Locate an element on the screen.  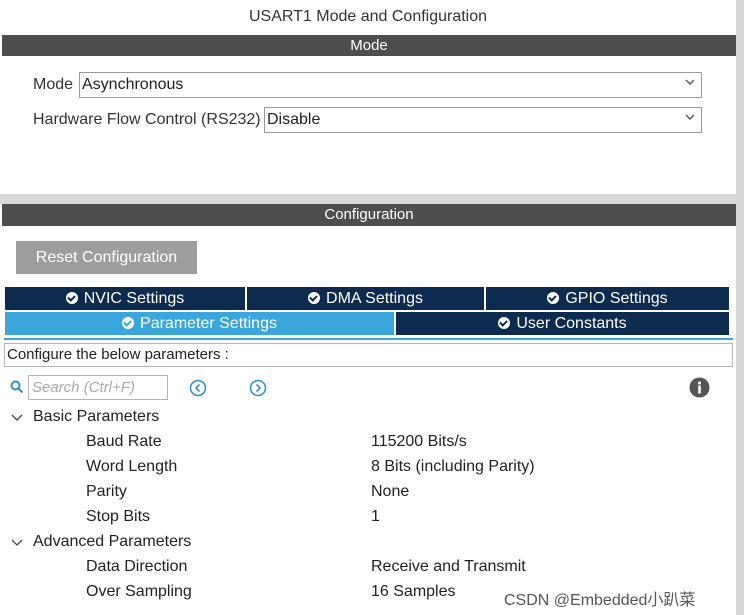
arrow-left-circle-icon is located at coordinates (198, 388).